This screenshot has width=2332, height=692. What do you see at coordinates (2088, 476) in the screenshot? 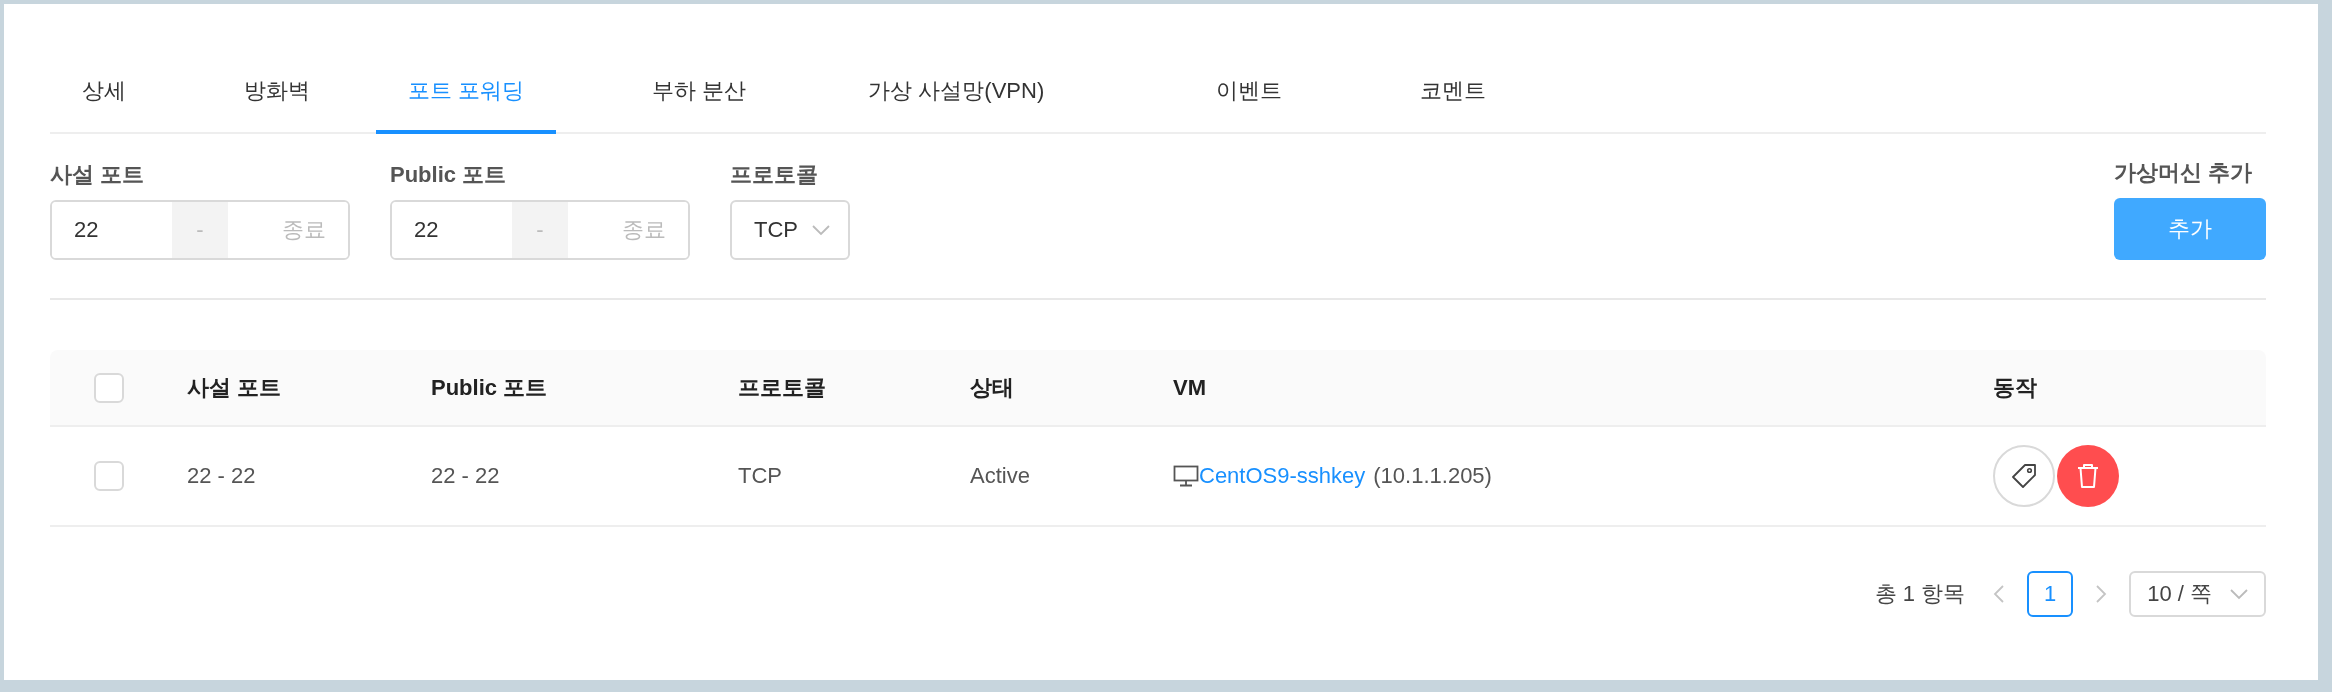
I see `trash-icon` at bounding box center [2088, 476].